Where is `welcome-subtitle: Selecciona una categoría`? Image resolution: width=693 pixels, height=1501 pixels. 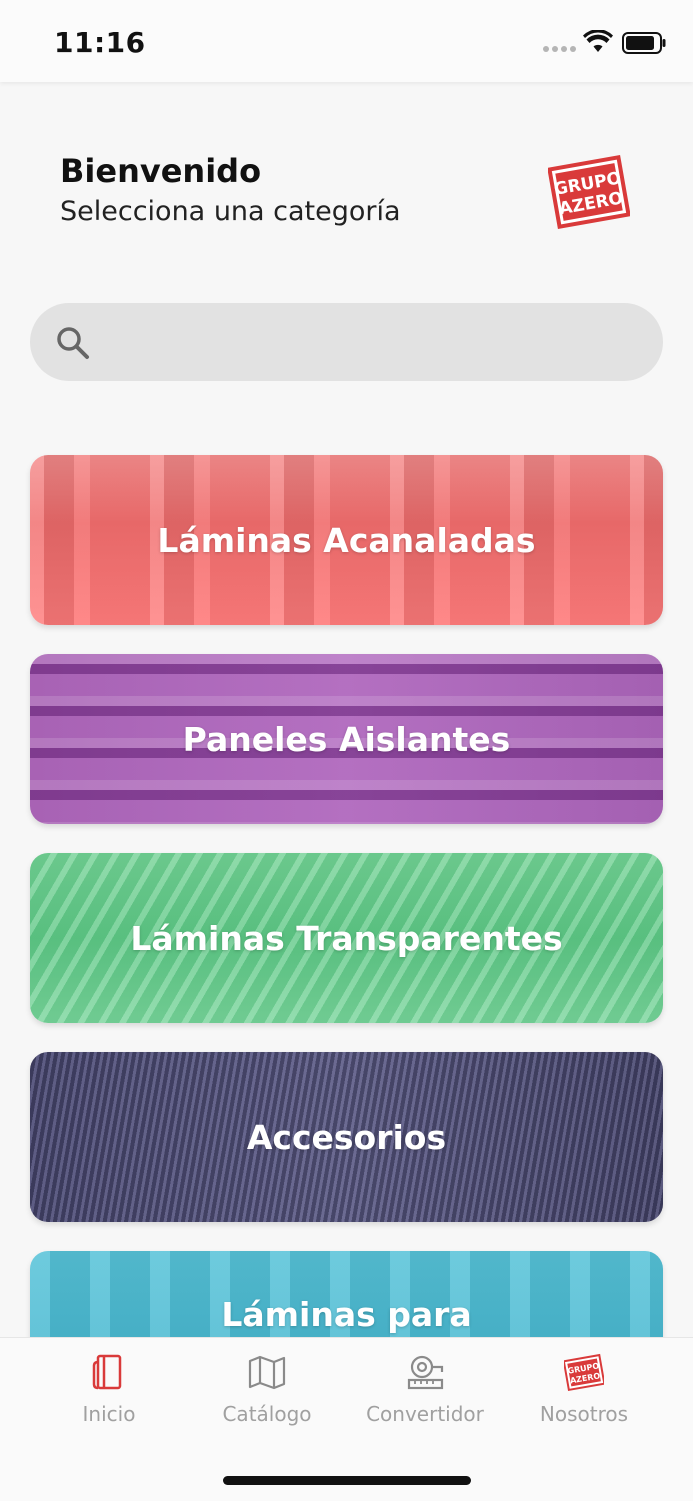 welcome-subtitle: Selecciona una categoría is located at coordinates (230, 211).